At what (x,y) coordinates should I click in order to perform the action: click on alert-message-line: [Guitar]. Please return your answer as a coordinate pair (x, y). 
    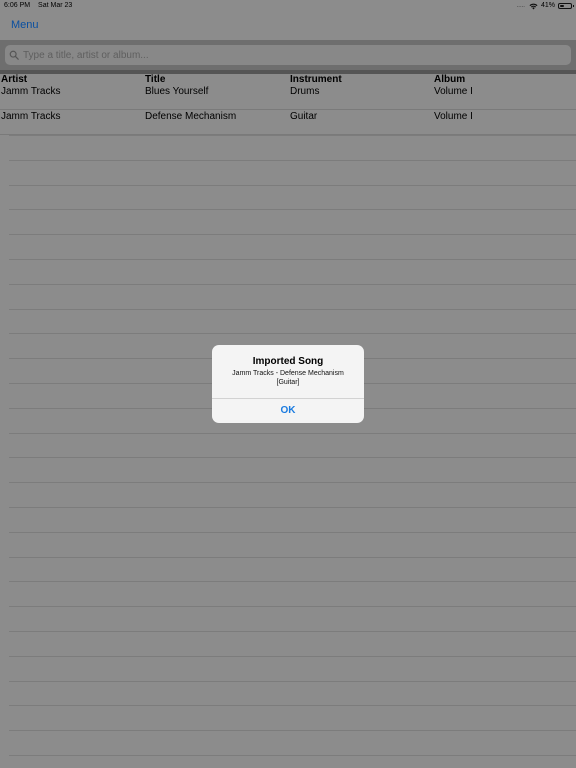
    Looking at the image, I should click on (288, 382).